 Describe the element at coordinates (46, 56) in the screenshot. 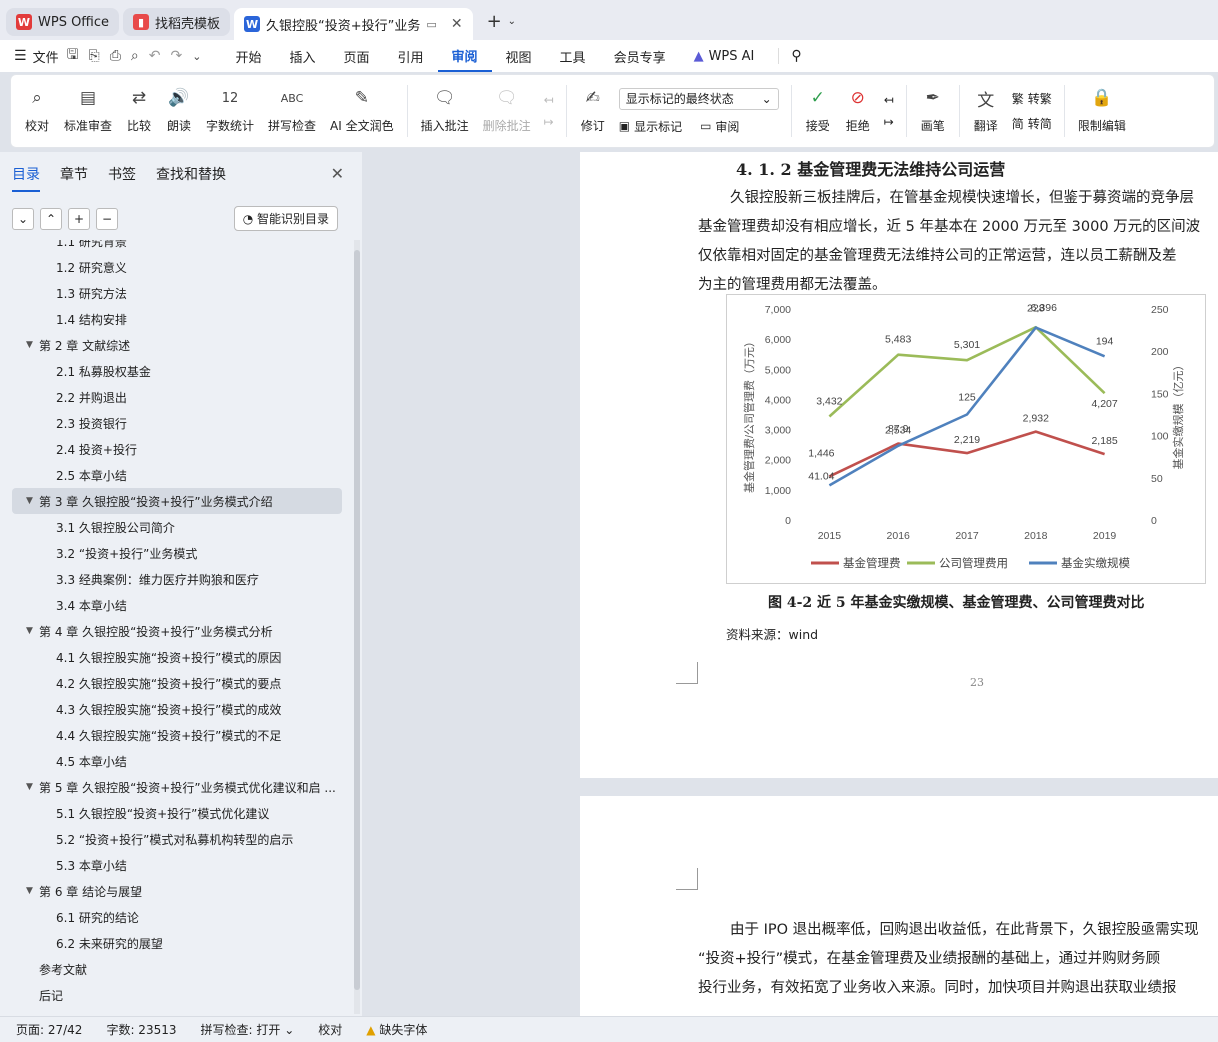

I see `file-menu: 文件` at that location.